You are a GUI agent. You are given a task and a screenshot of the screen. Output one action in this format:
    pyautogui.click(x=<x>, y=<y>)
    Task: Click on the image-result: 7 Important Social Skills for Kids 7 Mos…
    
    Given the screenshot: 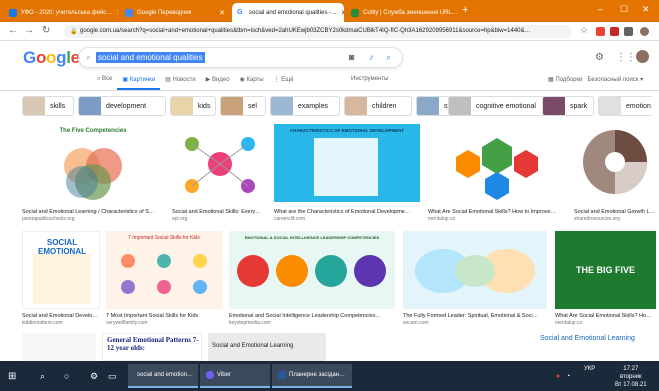 What is the action you would take?
    pyautogui.click(x=164, y=279)
    